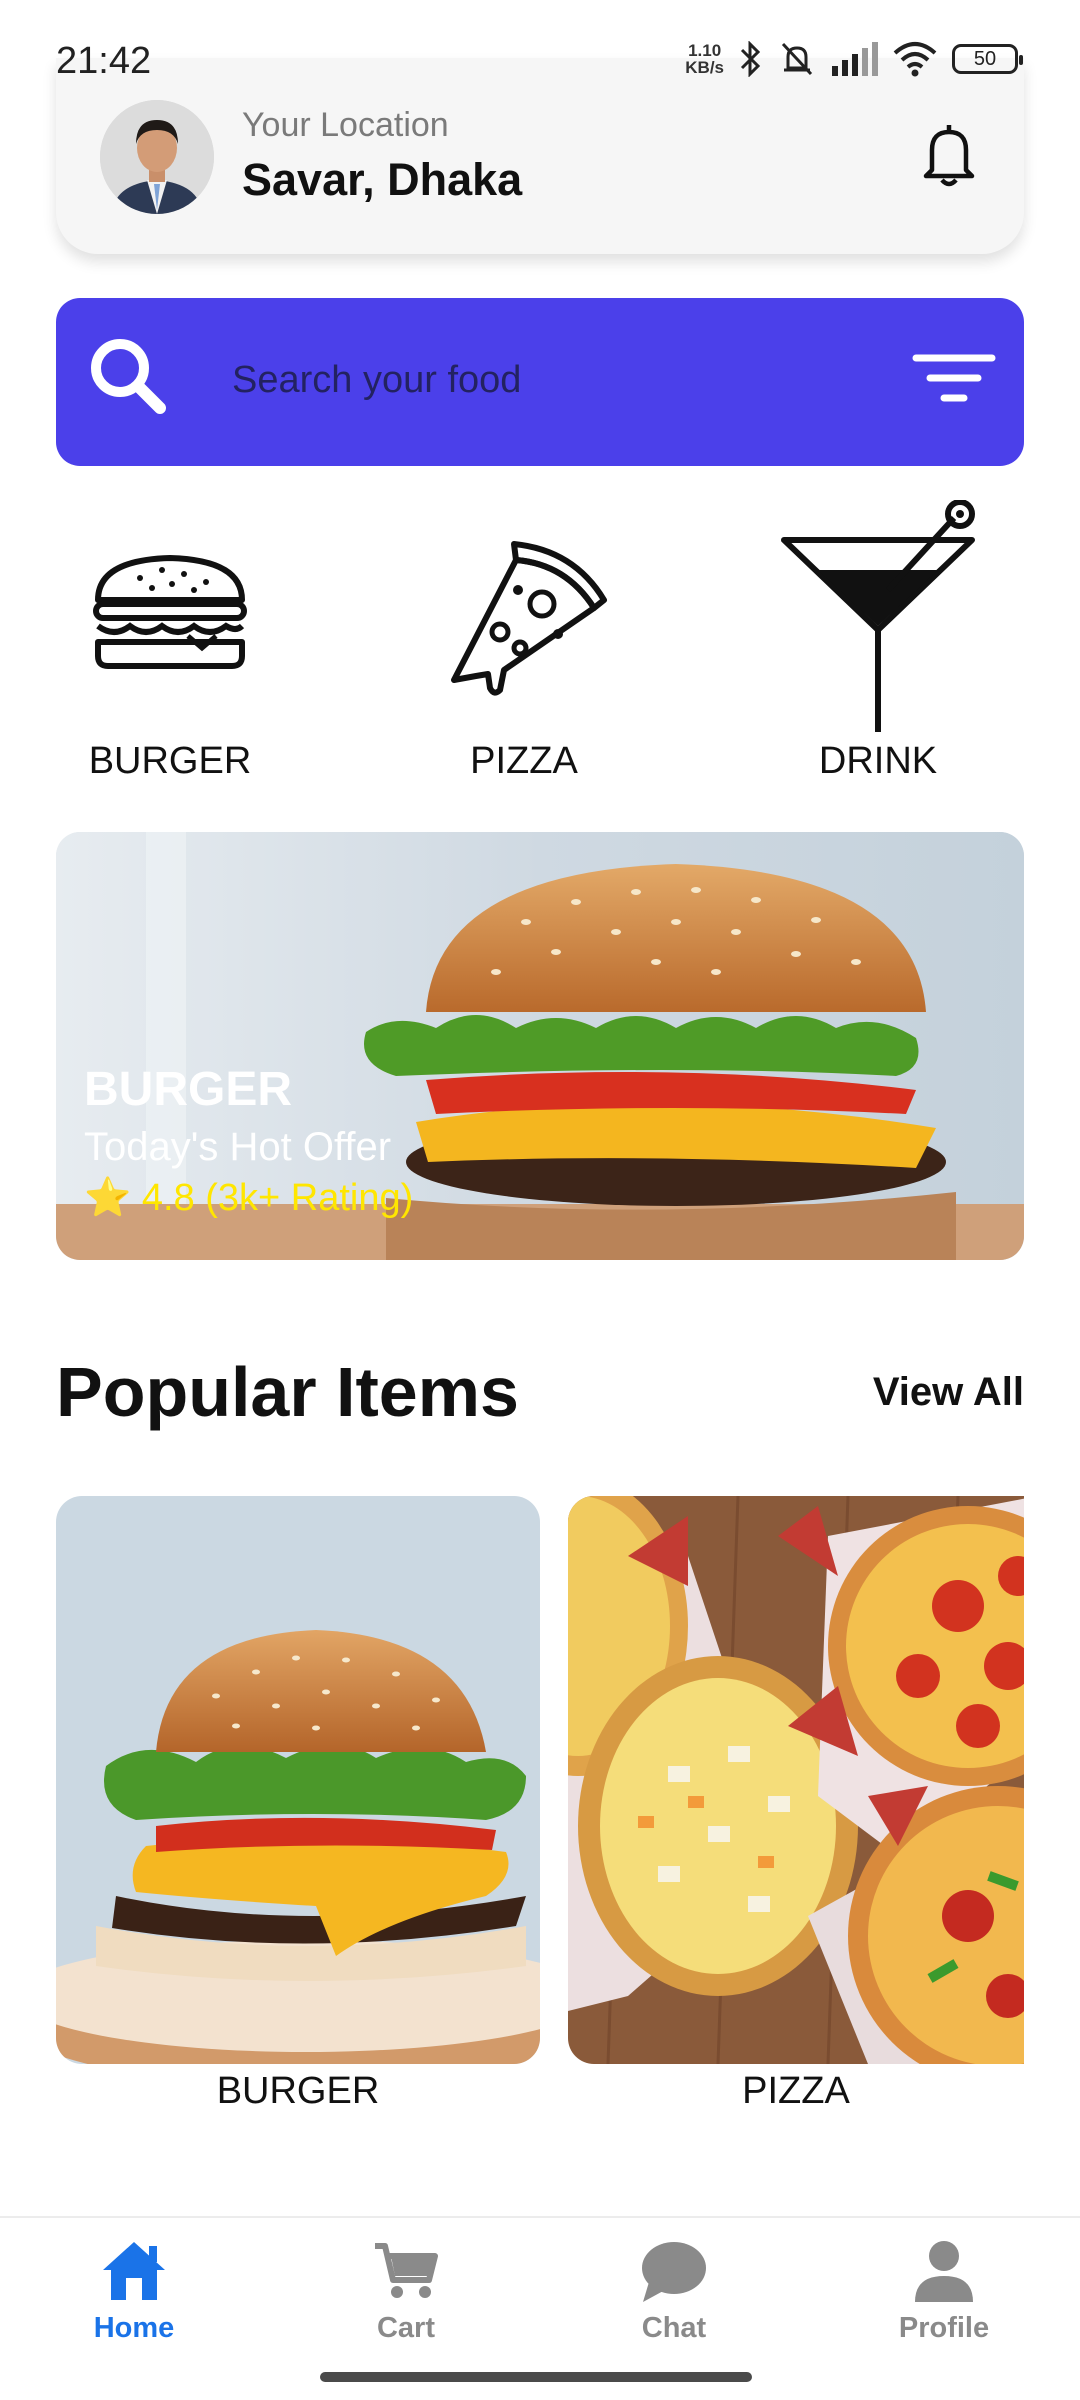 This screenshot has height=2400, width=1080. I want to click on home-indicator, so click(536, 2377).